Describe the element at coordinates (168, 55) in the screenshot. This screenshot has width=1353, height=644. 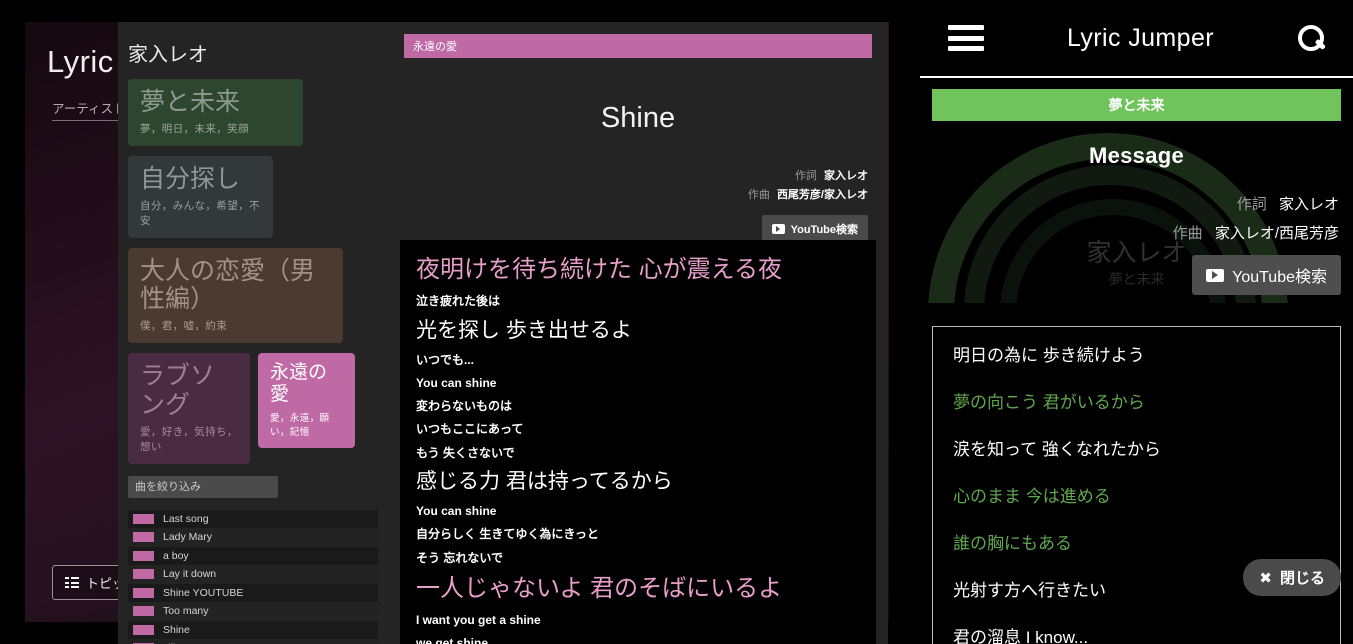
I see `artist-name: 家入レオ` at that location.